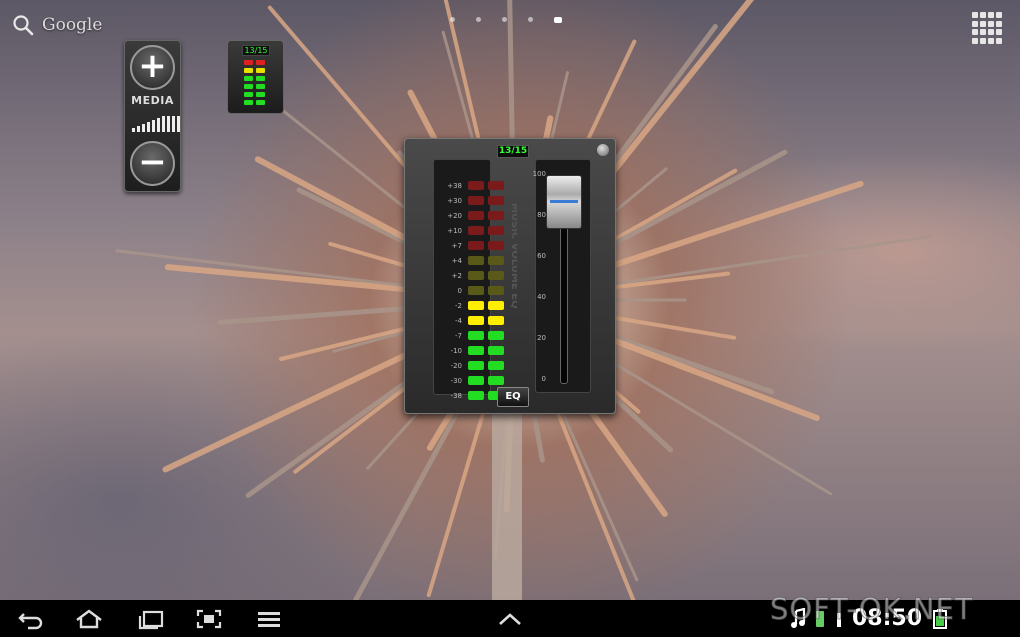  What do you see at coordinates (456, 366) in the screenshot?
I see `db-label: -20` at bounding box center [456, 366].